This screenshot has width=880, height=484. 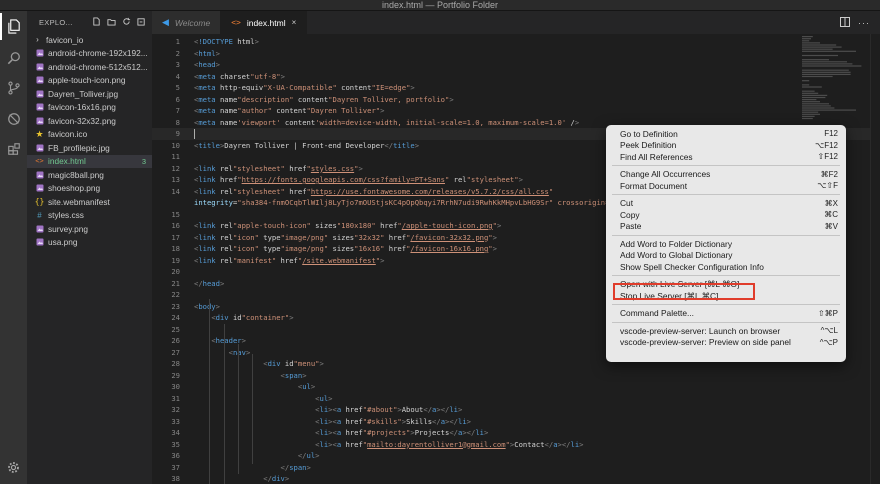 I want to click on code-line: 37 </span>, so click(x=516, y=468).